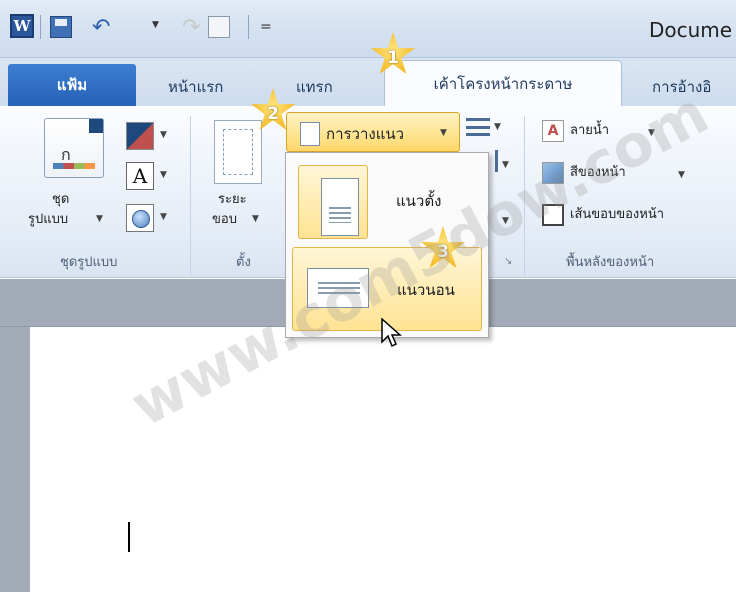 Image resolution: width=736 pixels, height=592 pixels. What do you see at coordinates (255, 219) in the screenshot?
I see `margins-dropdown-icon: ▼` at bounding box center [255, 219].